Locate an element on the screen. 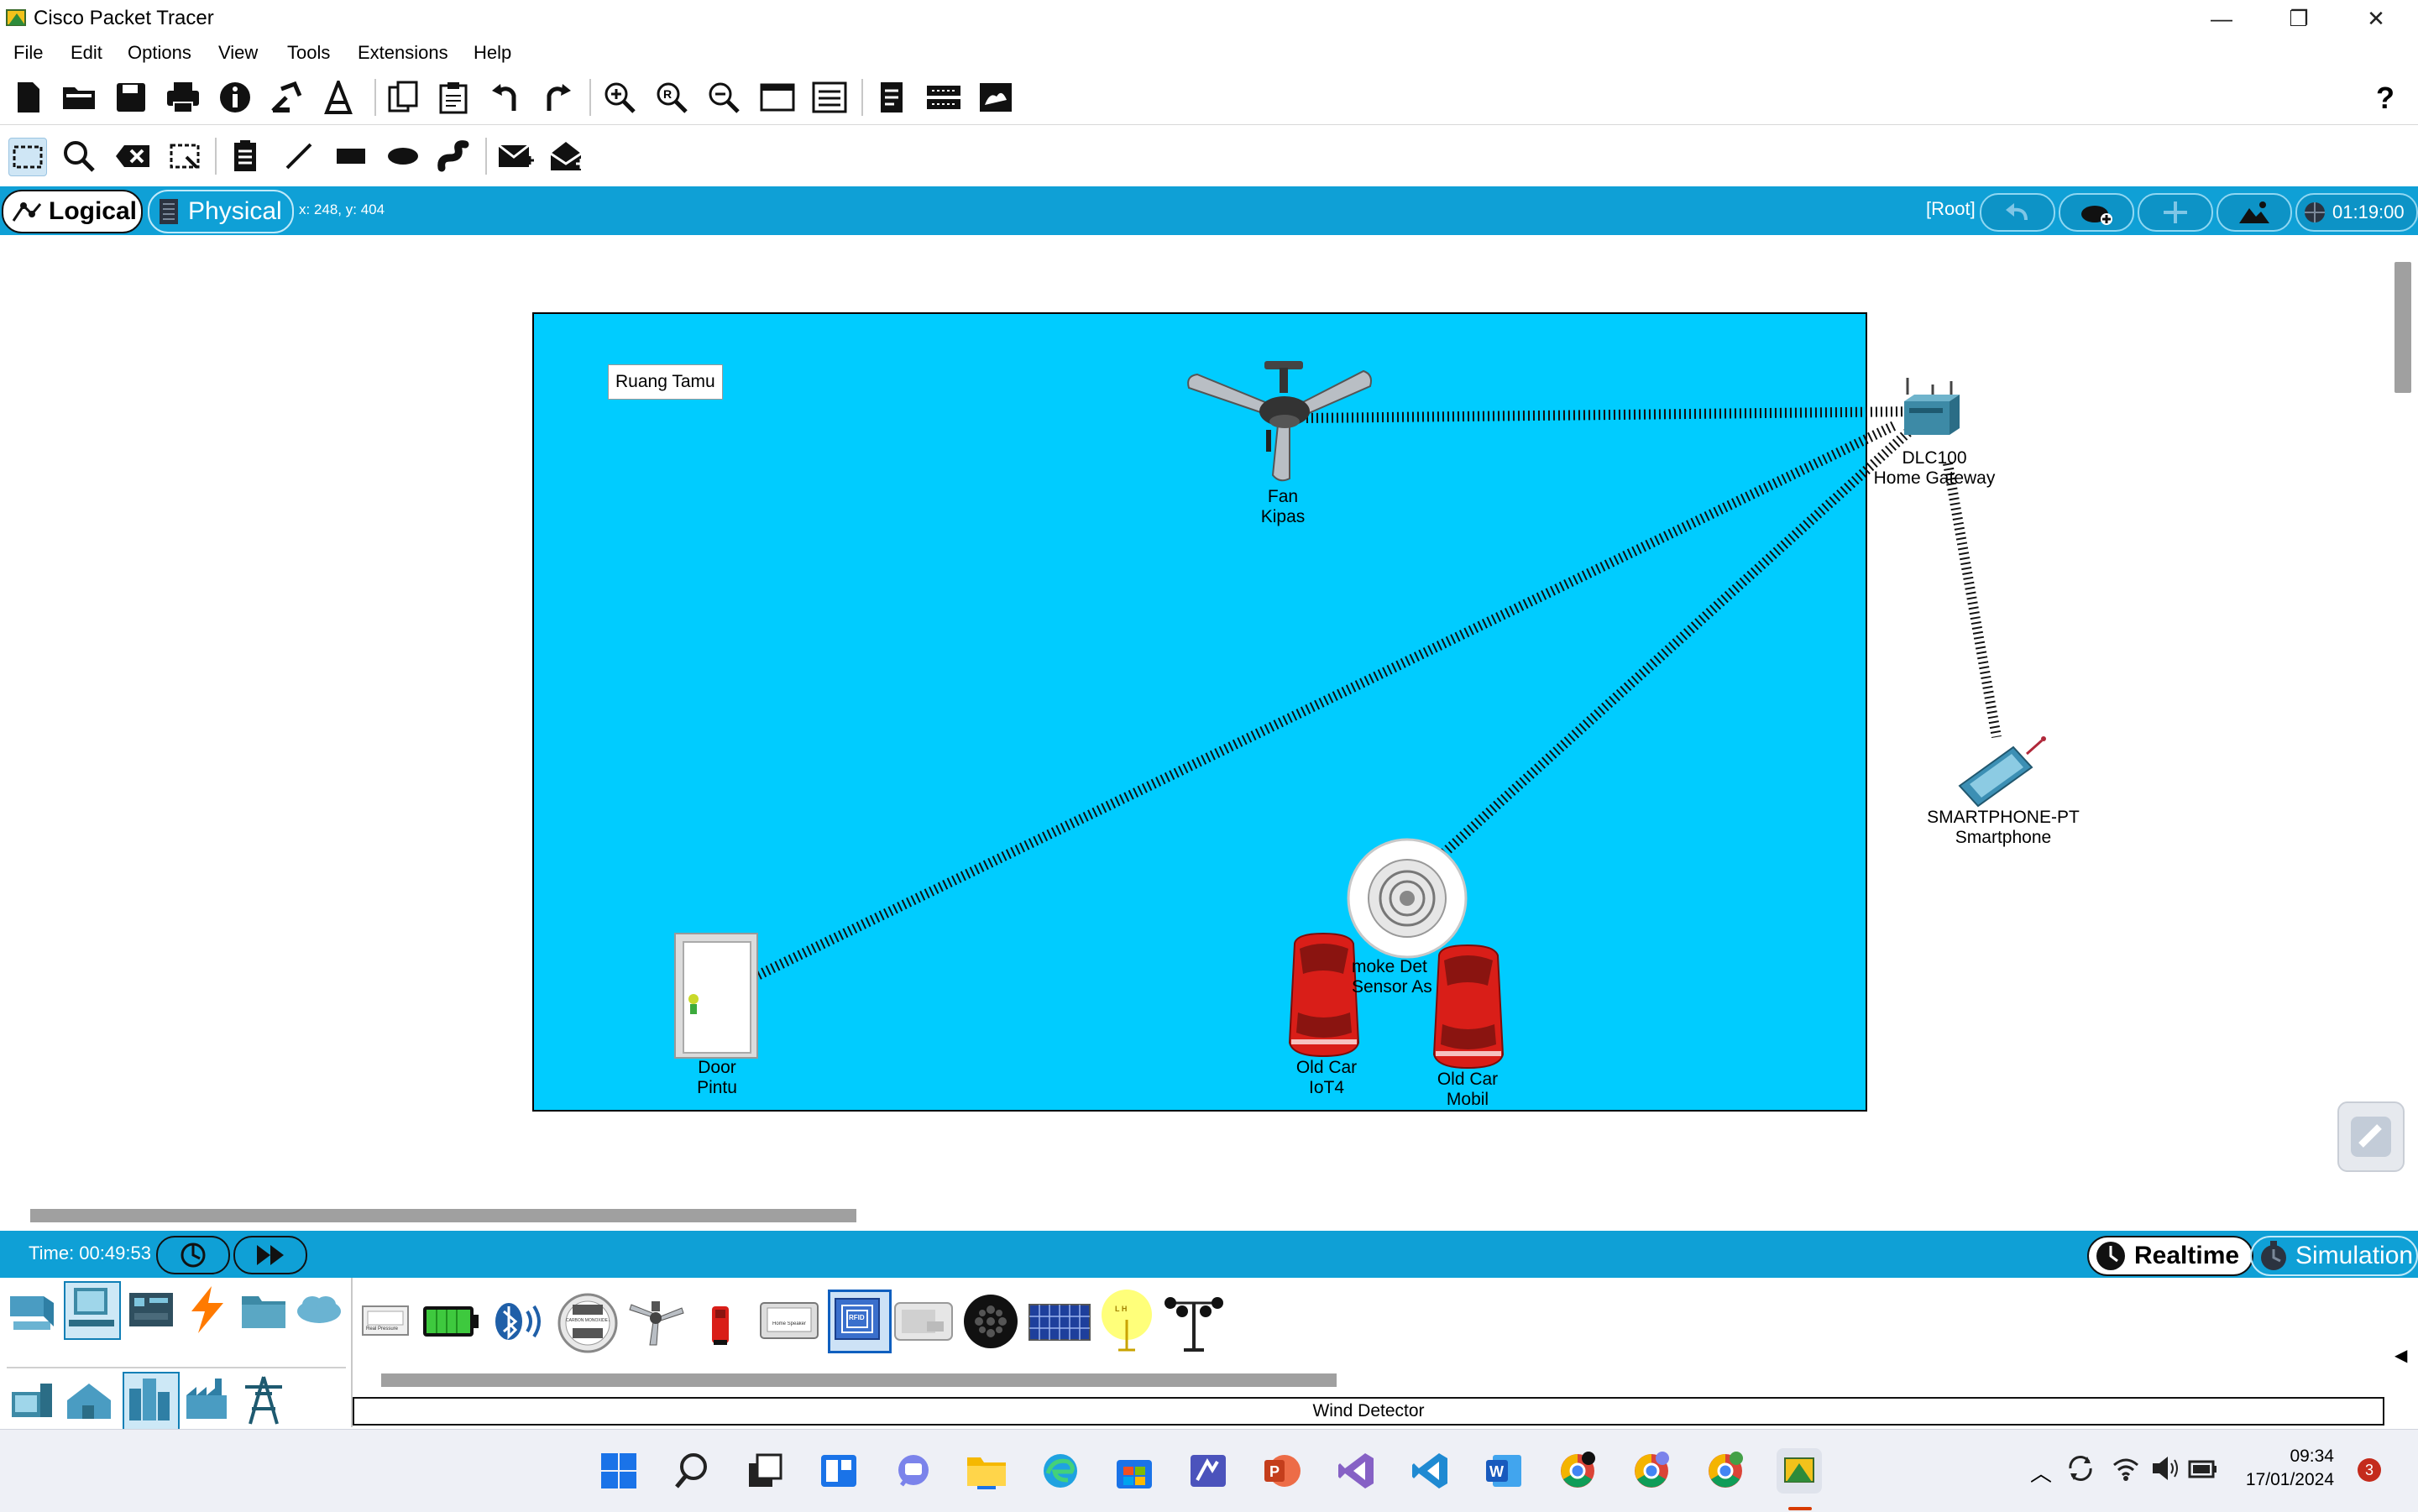 The width and height of the screenshot is (2418, 1512). smartphone-device is located at coordinates (2004, 773).